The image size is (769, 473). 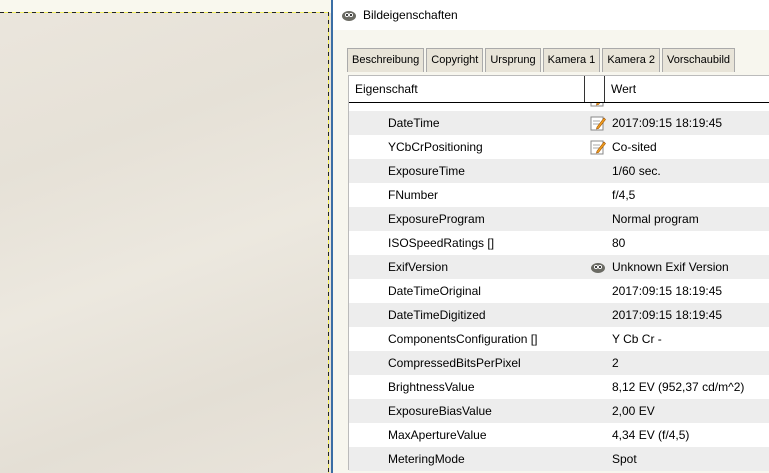 I want to click on table-row: DateTimeOriginal 2017:09:15 18:19:45, so click(x=559, y=291).